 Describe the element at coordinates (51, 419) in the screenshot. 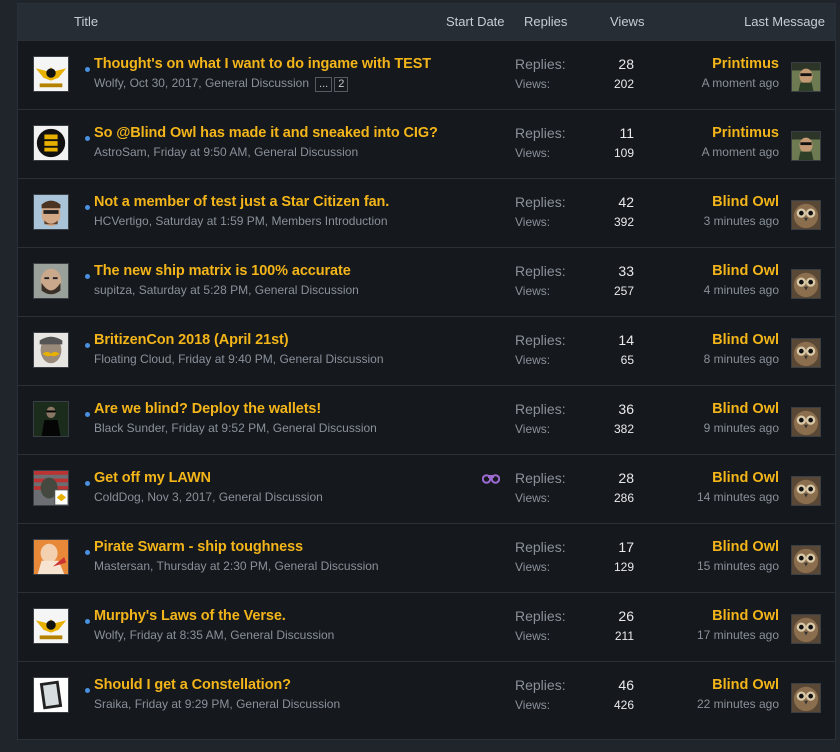

I see `matrix-figure-icon` at that location.